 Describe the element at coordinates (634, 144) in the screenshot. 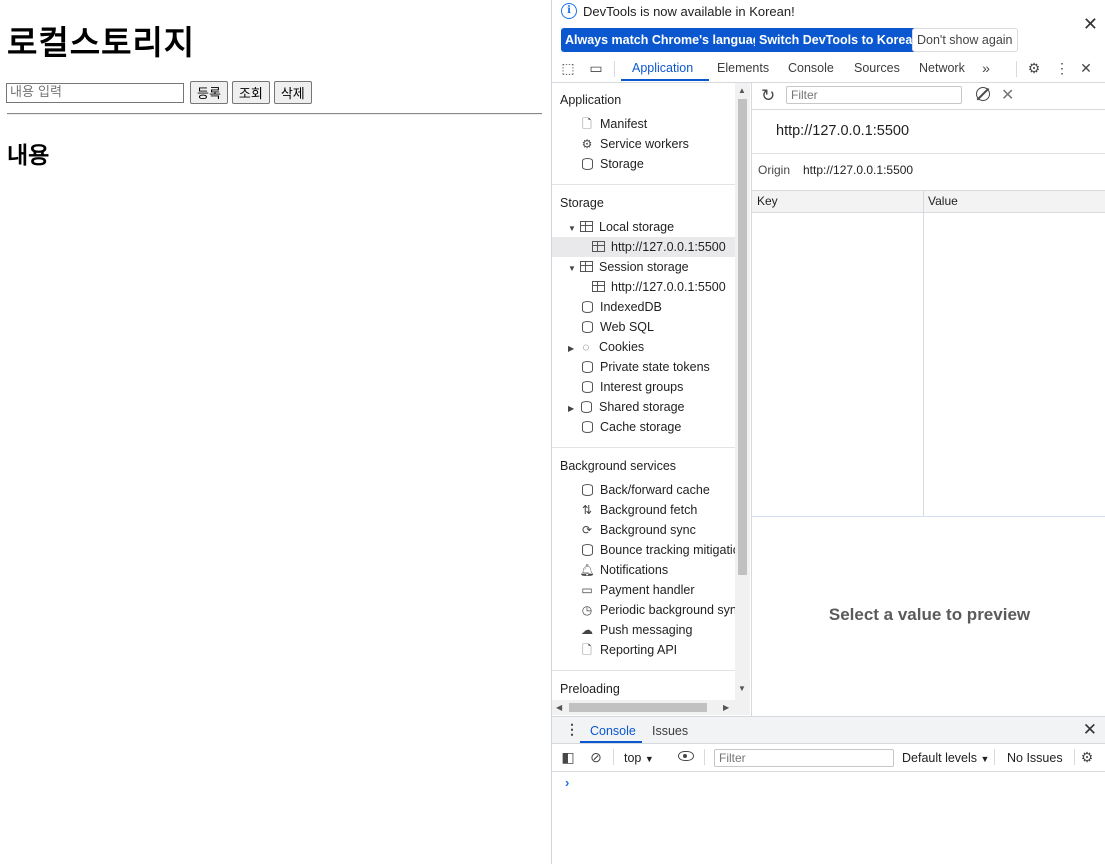

I see `sidebar-item-service-workers: ⚙ Service workers` at that location.